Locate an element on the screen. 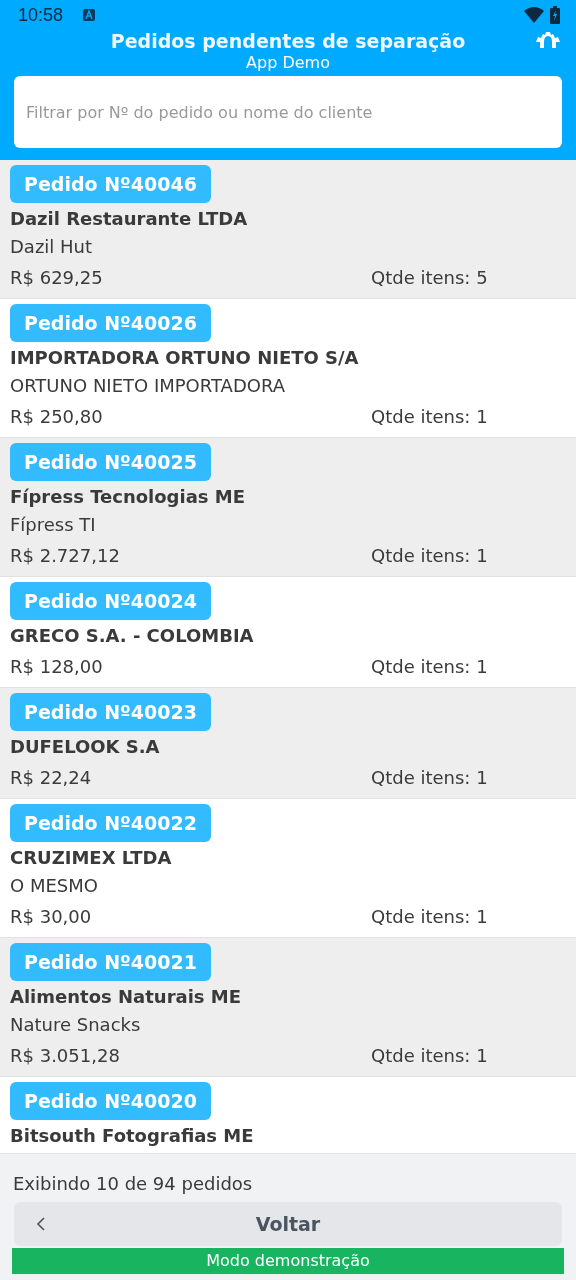 The height and width of the screenshot is (1280, 576). order-total: R$ 250,80 is located at coordinates (56, 417).